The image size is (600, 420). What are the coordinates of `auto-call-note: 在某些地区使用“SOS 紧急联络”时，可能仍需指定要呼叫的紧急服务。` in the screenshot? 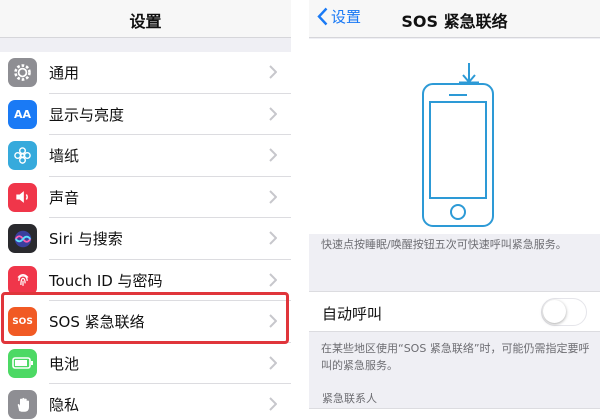 It's located at (455, 357).